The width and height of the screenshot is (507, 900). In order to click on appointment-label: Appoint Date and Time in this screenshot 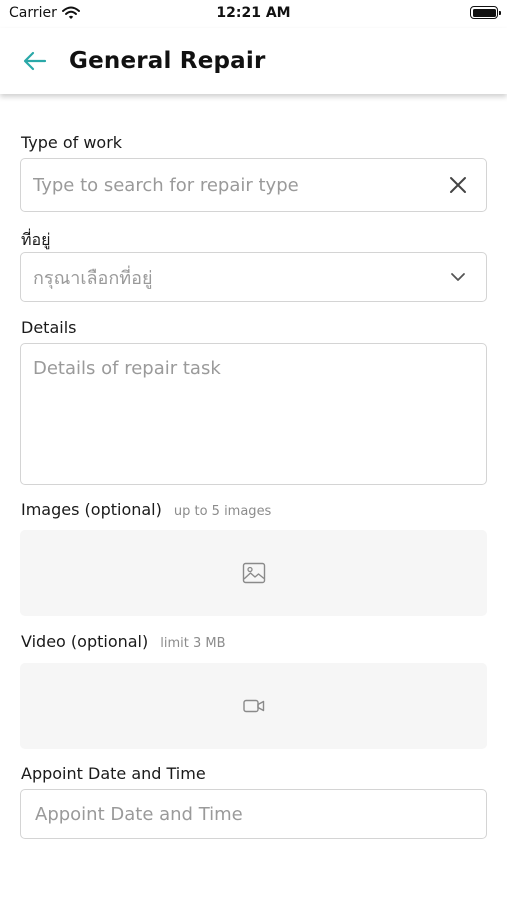, I will do `click(113, 773)`.